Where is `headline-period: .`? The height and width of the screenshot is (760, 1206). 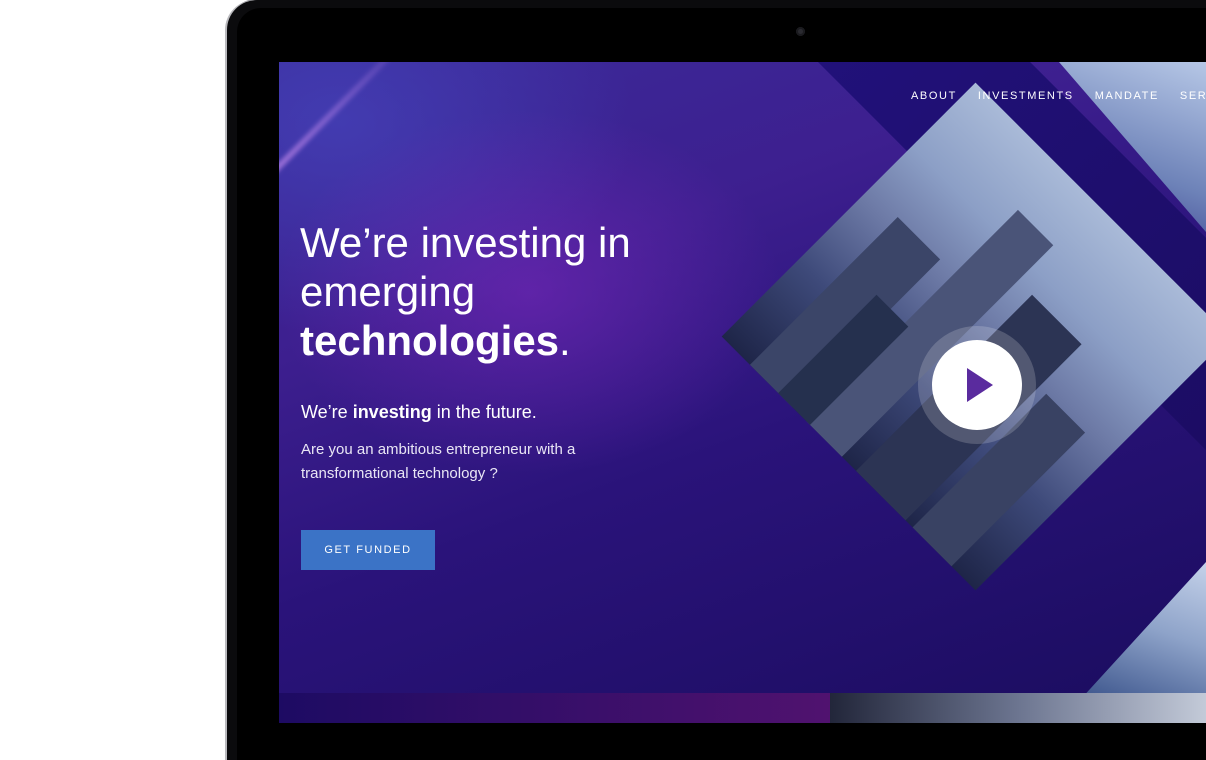
headline-period: . is located at coordinates (565, 340).